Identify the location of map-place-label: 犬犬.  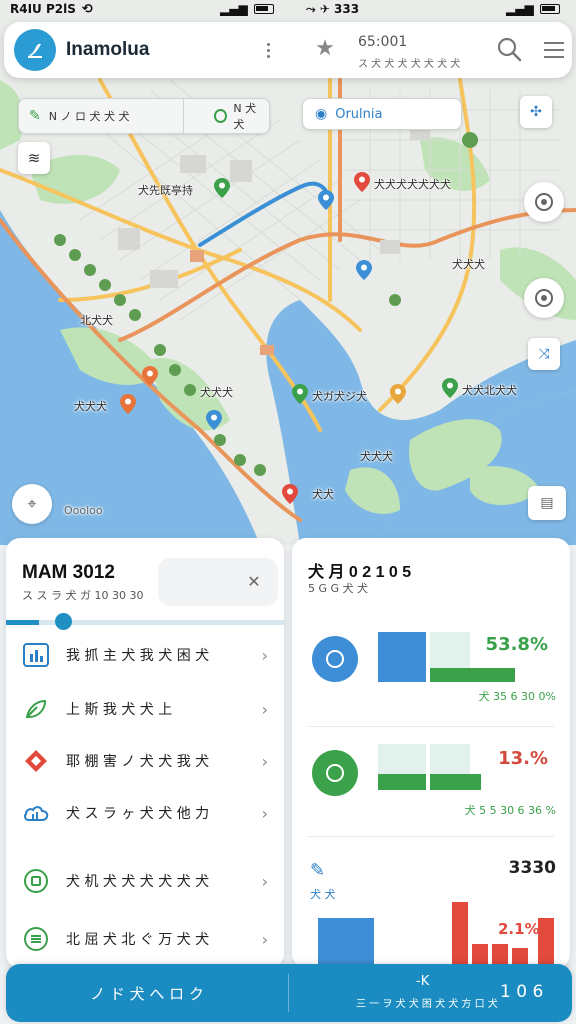
(323, 494).